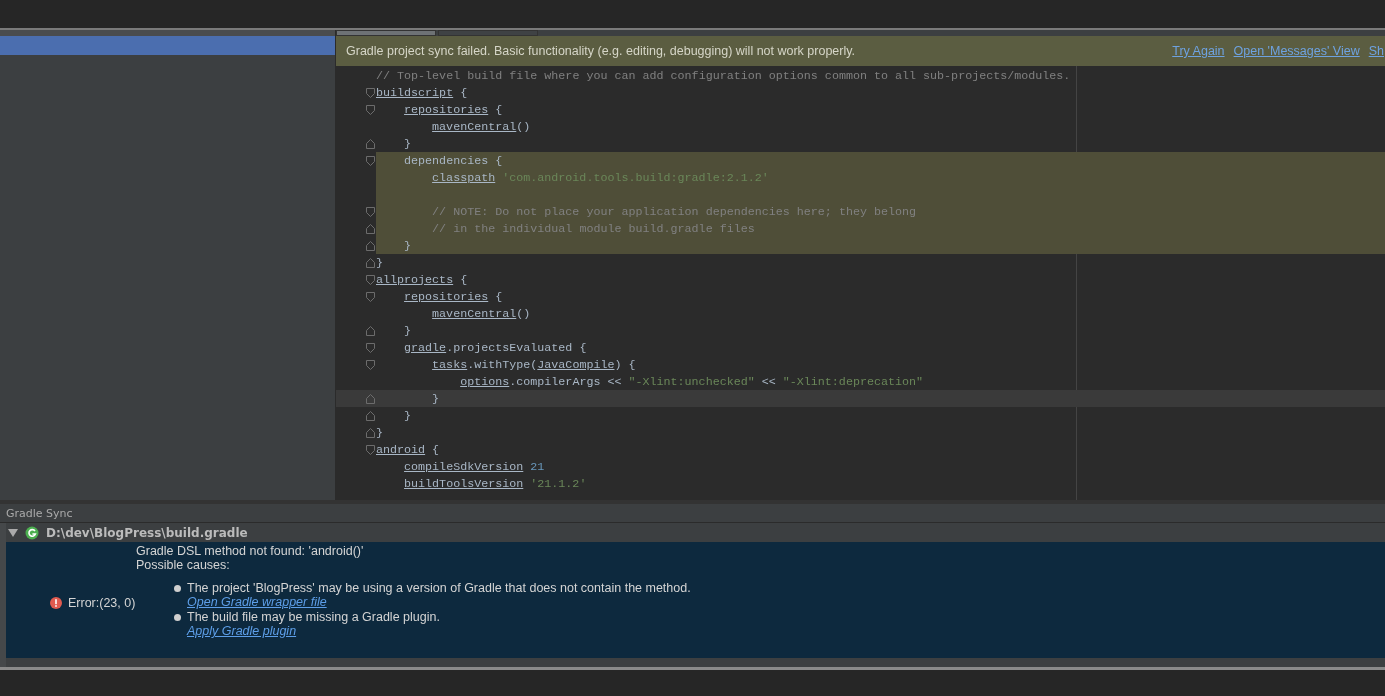  I want to click on error-text: Possible causes:, so click(183, 565).